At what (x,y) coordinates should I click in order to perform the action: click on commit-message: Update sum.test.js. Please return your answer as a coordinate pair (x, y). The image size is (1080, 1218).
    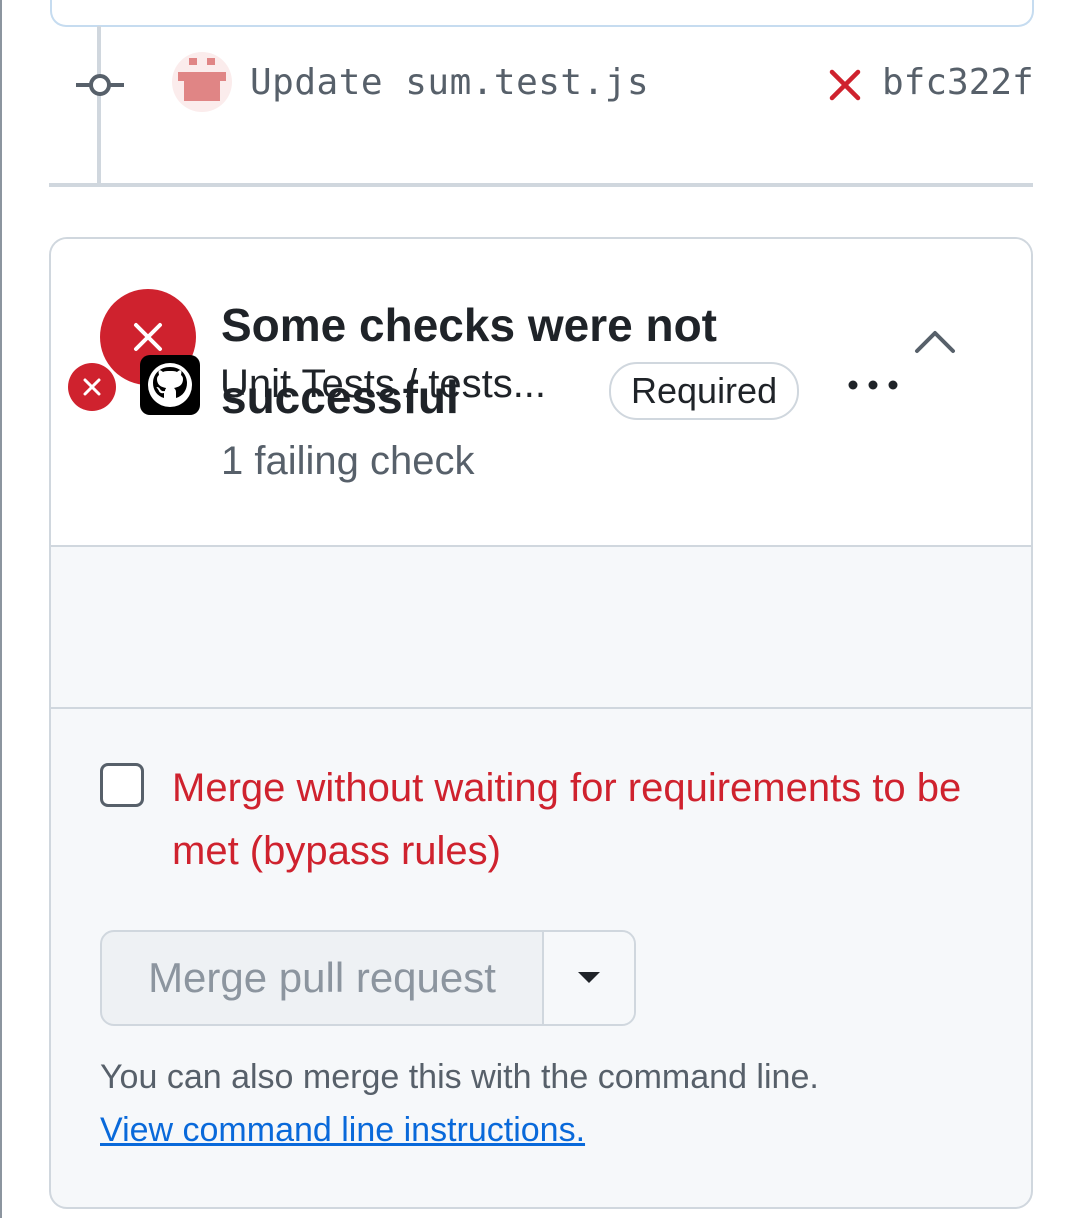
    Looking at the image, I should click on (449, 82).